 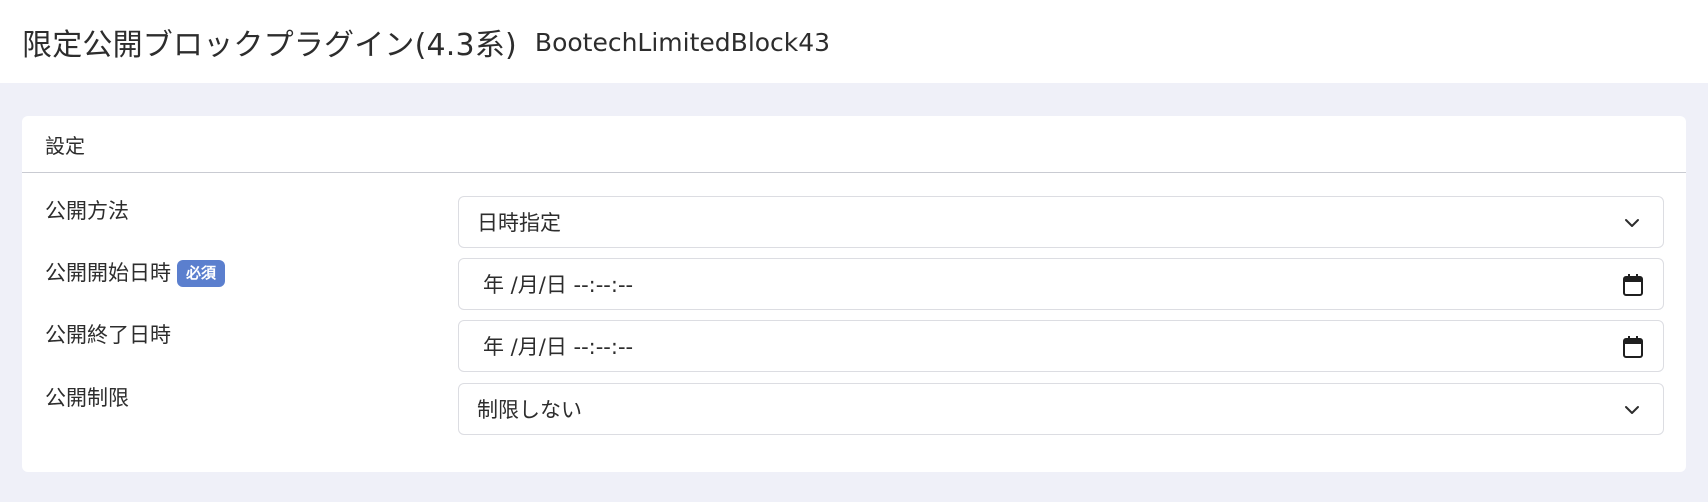 What do you see at coordinates (65, 145) in the screenshot?
I see `card-title: 設定` at bounding box center [65, 145].